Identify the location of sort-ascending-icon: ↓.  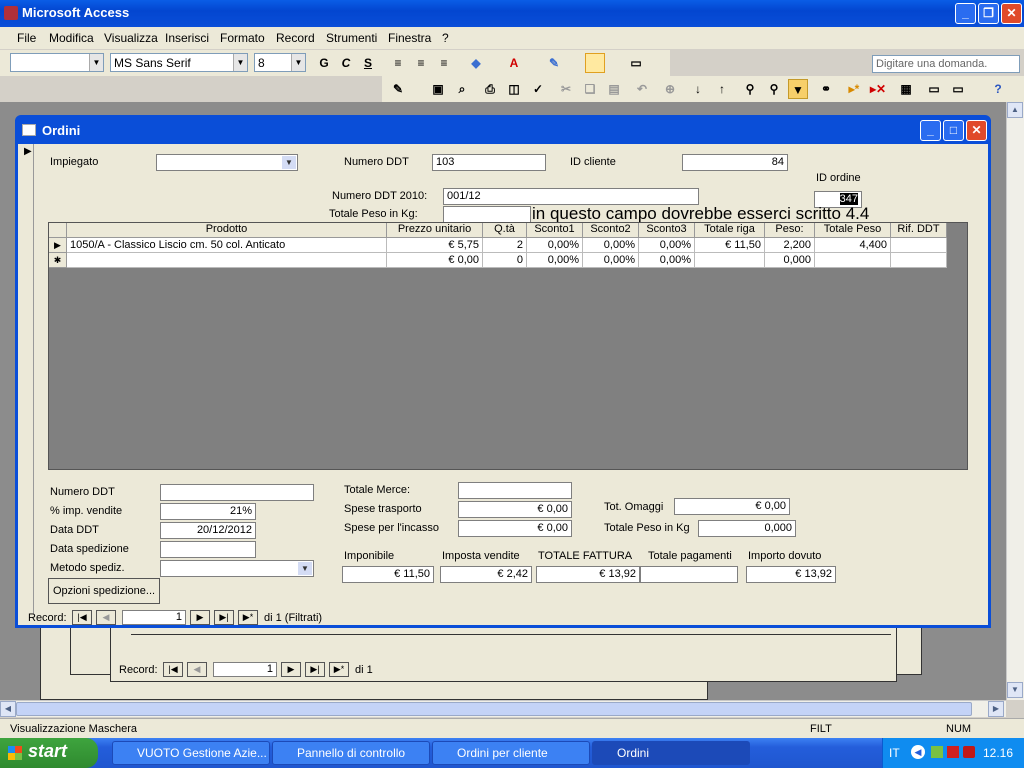
(698, 89).